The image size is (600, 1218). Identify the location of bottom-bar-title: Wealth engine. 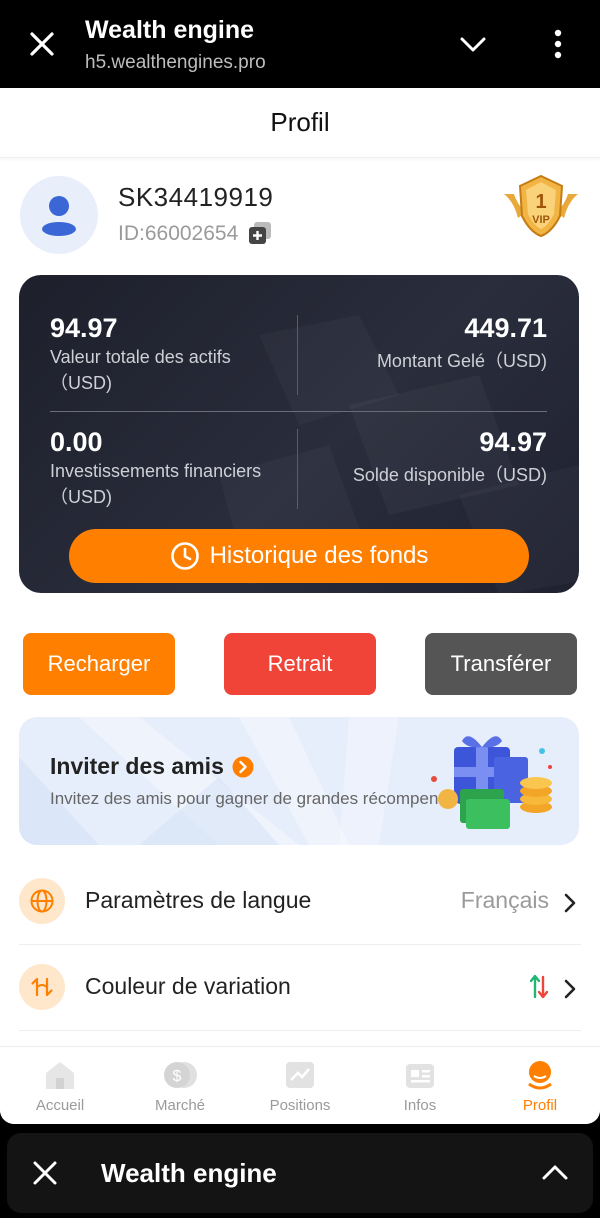
(189, 1173).